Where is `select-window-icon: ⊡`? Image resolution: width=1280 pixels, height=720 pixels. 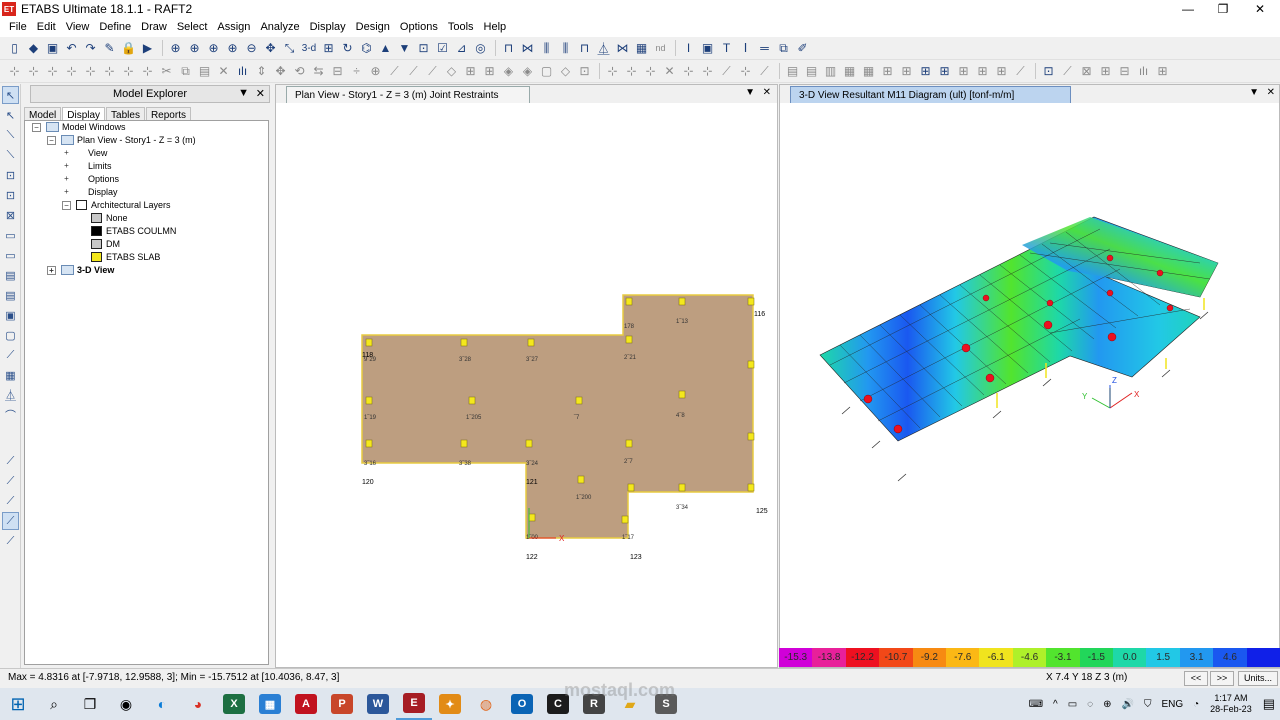
select-window-icon: ⊡ is located at coordinates (1048, 71).